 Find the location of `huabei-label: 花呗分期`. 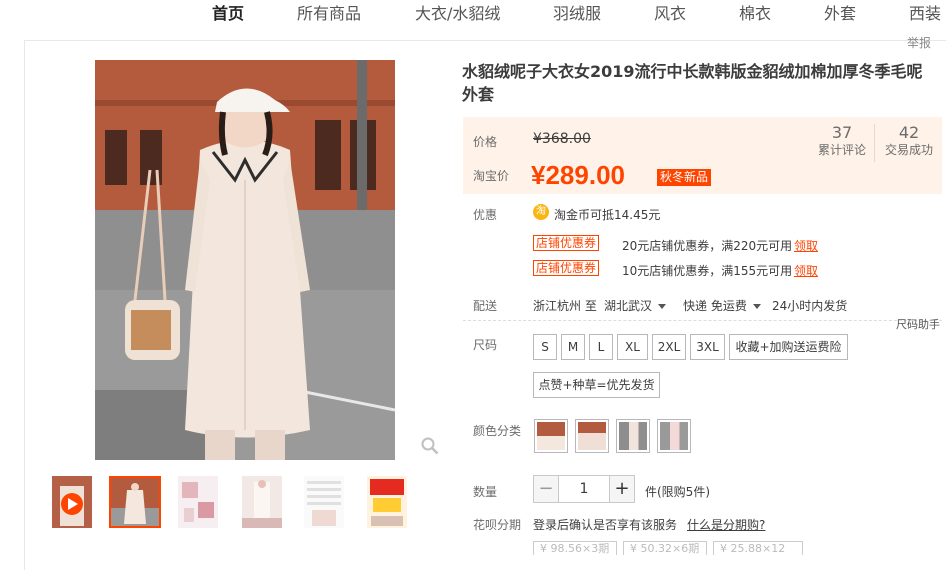

huabei-label: 花呗分期 is located at coordinates (497, 525).